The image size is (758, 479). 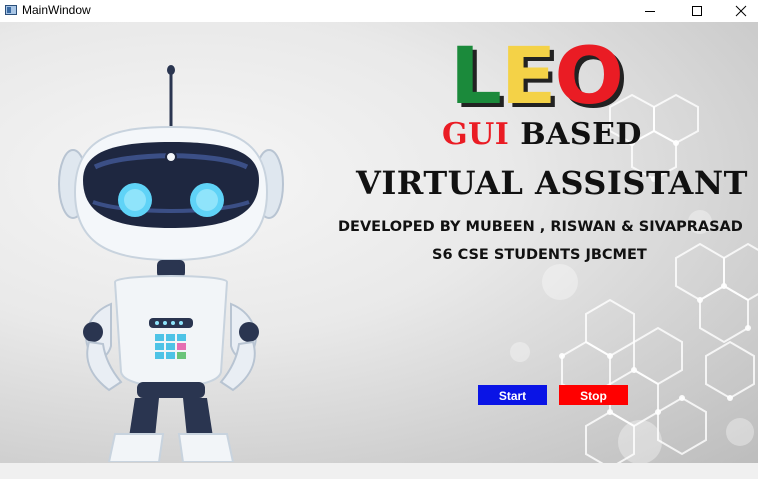 I want to click on heading-line-1: GUI BASED, so click(x=542, y=134).